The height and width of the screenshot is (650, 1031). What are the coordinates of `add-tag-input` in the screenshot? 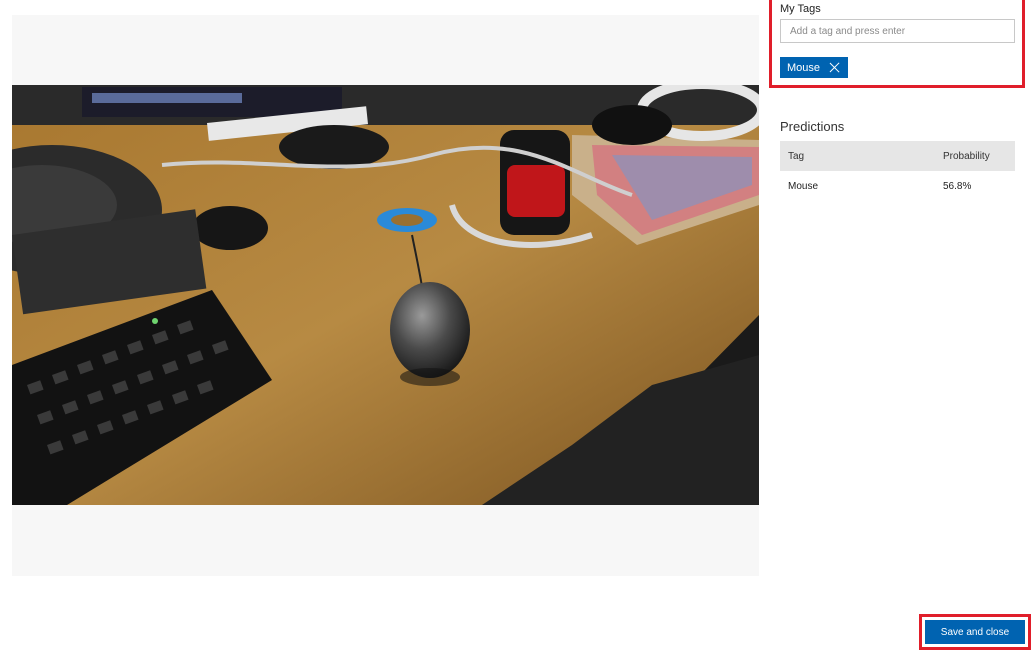 It's located at (897, 31).